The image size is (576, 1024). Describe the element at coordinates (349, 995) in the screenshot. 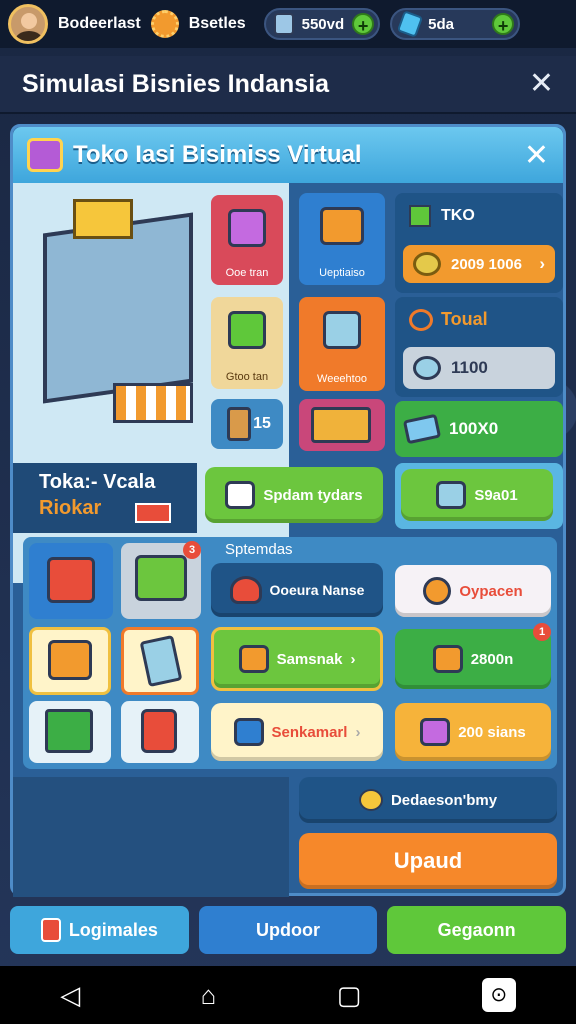

I see `recents-icon: ▢` at that location.